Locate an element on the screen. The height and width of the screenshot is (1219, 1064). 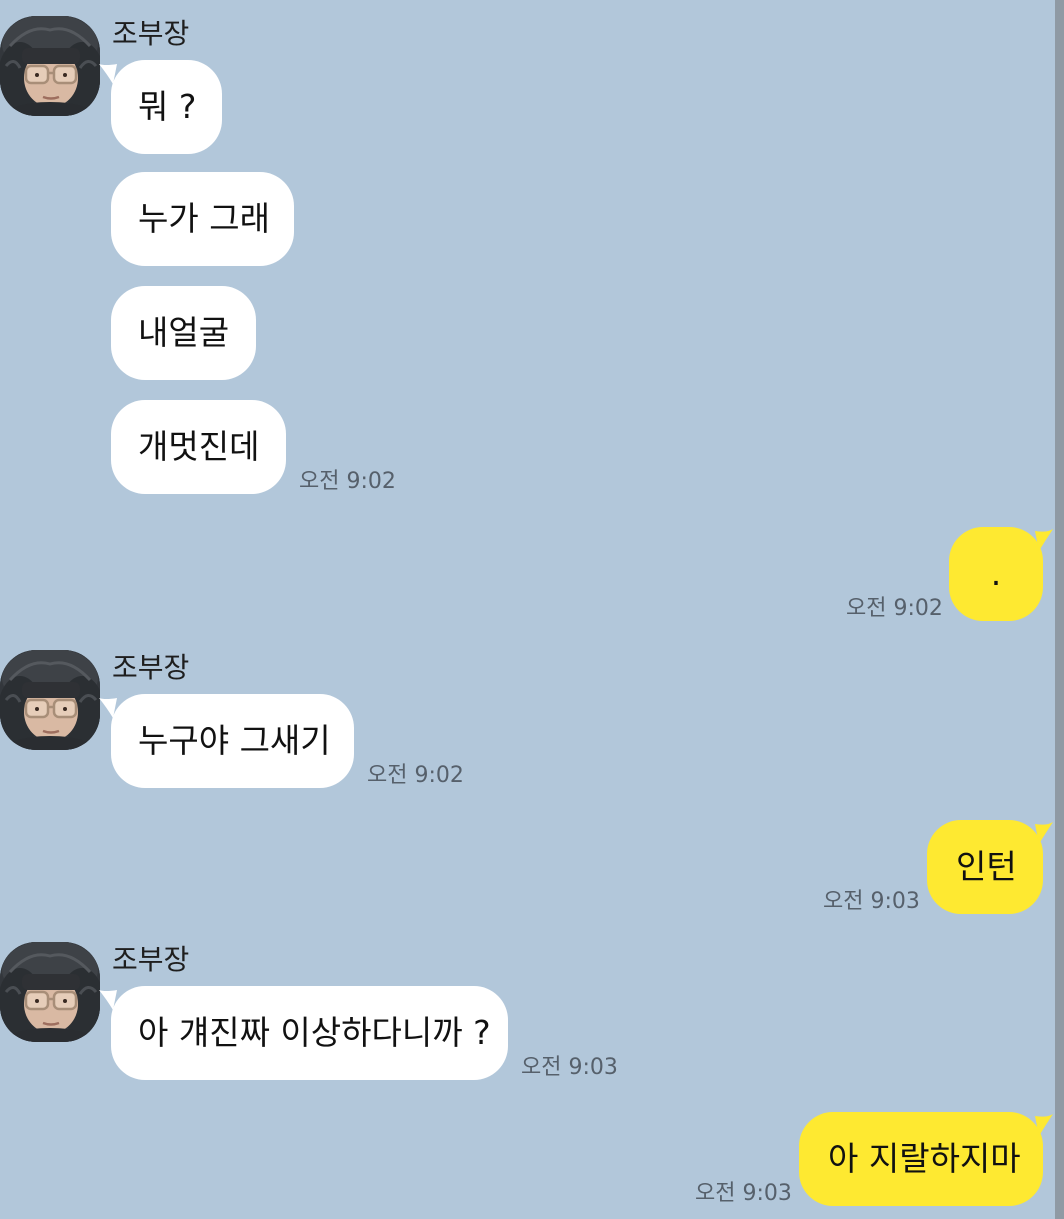
message-text: 누가 그래 is located at coordinates (204, 218).